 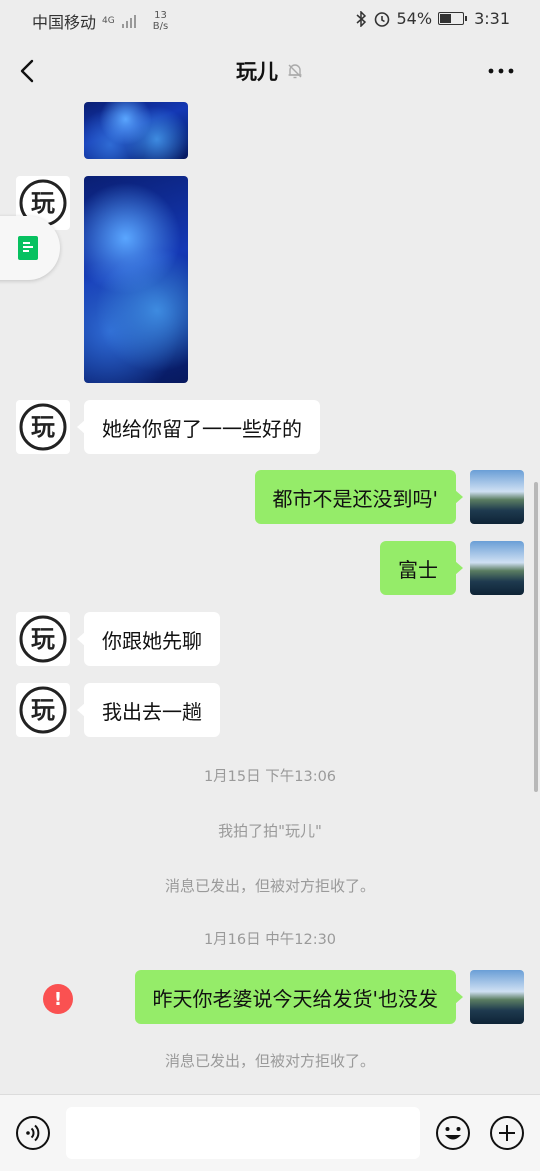 I want to click on network-type: 4G, so click(x=108, y=21).